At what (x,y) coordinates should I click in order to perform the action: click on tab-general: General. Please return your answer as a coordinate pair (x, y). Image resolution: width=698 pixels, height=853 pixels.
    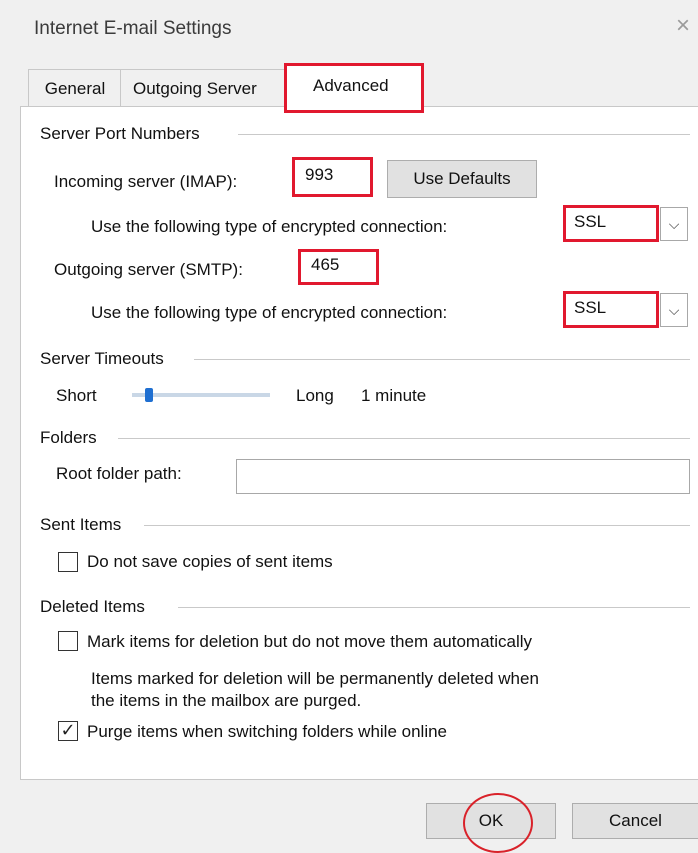
    Looking at the image, I should click on (75, 88).